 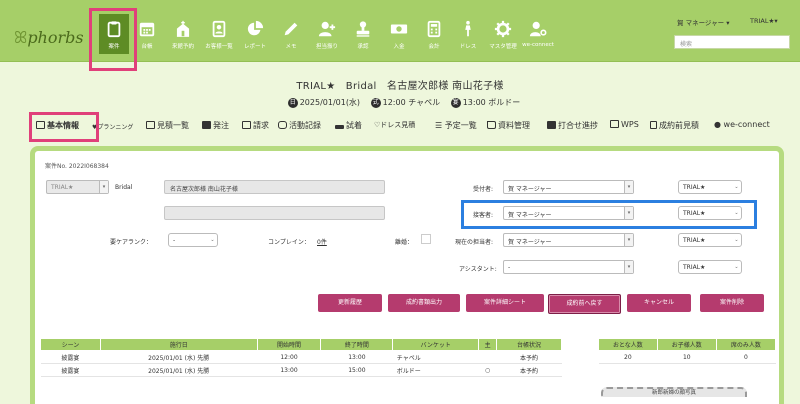 What do you see at coordinates (488, 344) in the screenshot?
I see `table-header: 主` at bounding box center [488, 344].